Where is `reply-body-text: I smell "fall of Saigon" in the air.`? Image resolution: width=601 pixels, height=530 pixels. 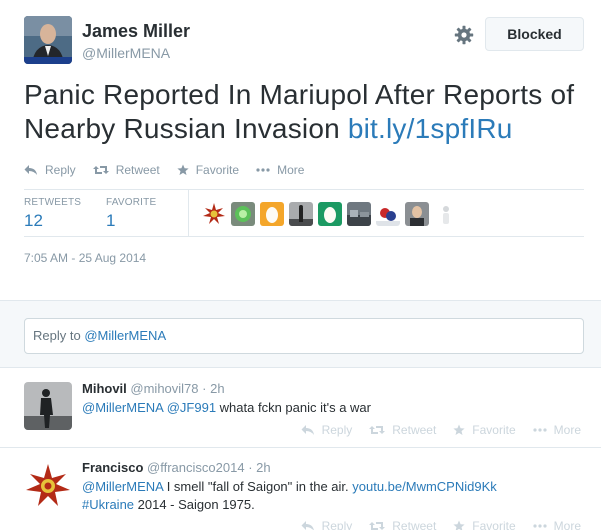 reply-body-text: I smell "fall of Saigon" in the air. is located at coordinates (258, 486).